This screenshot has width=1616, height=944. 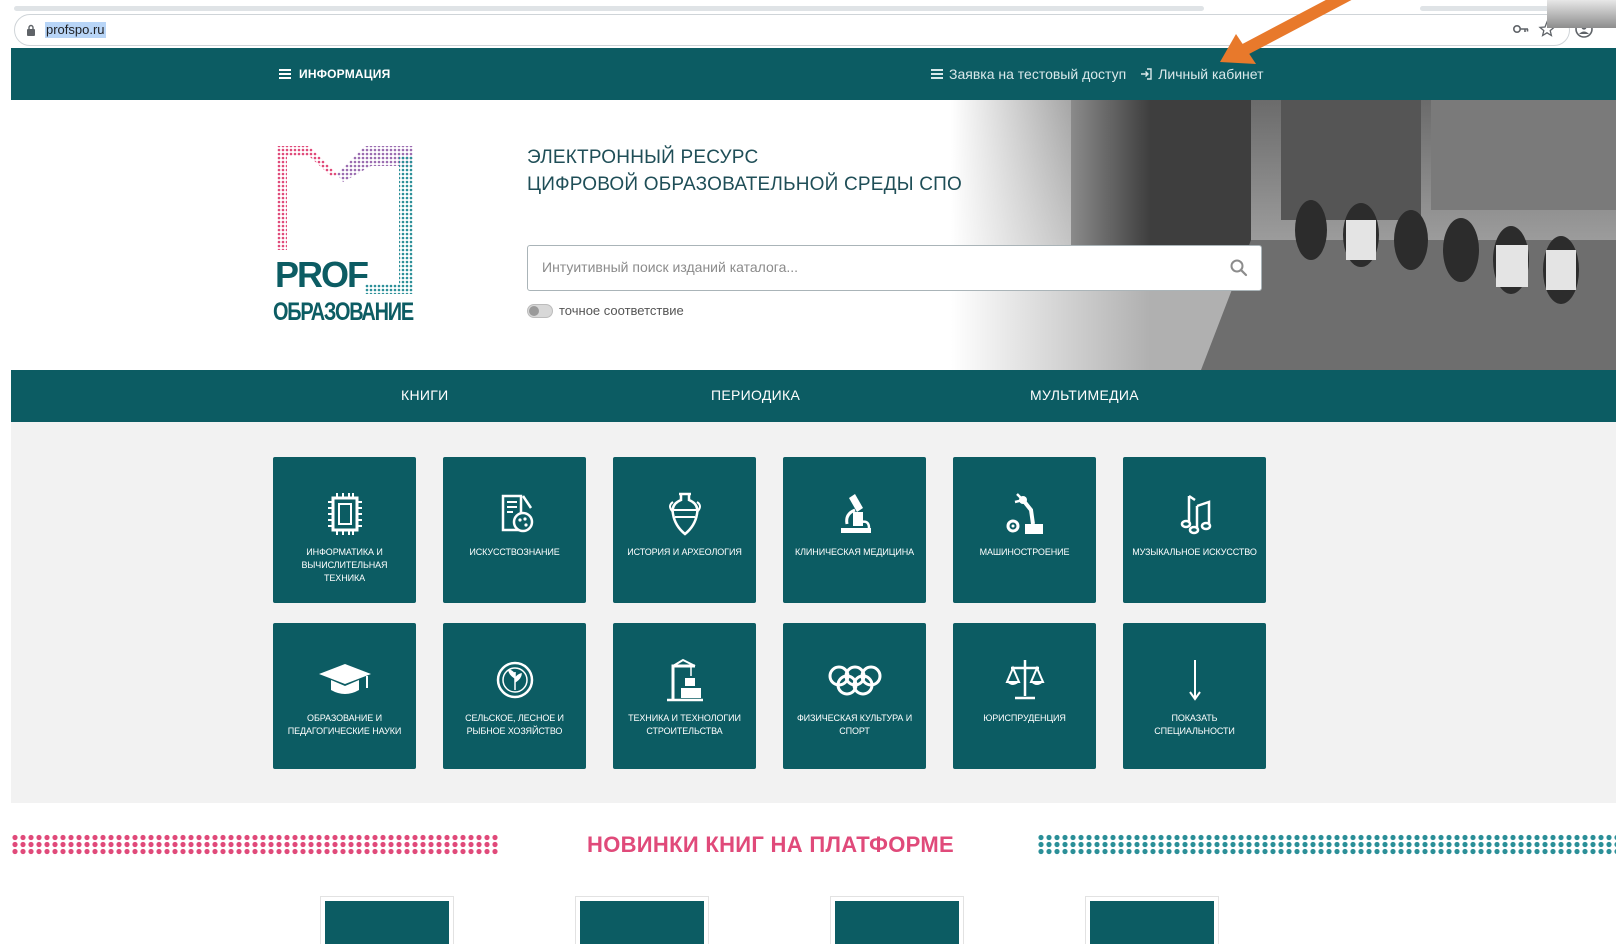 I want to click on decorative-dots-left, so click(x=255, y=845).